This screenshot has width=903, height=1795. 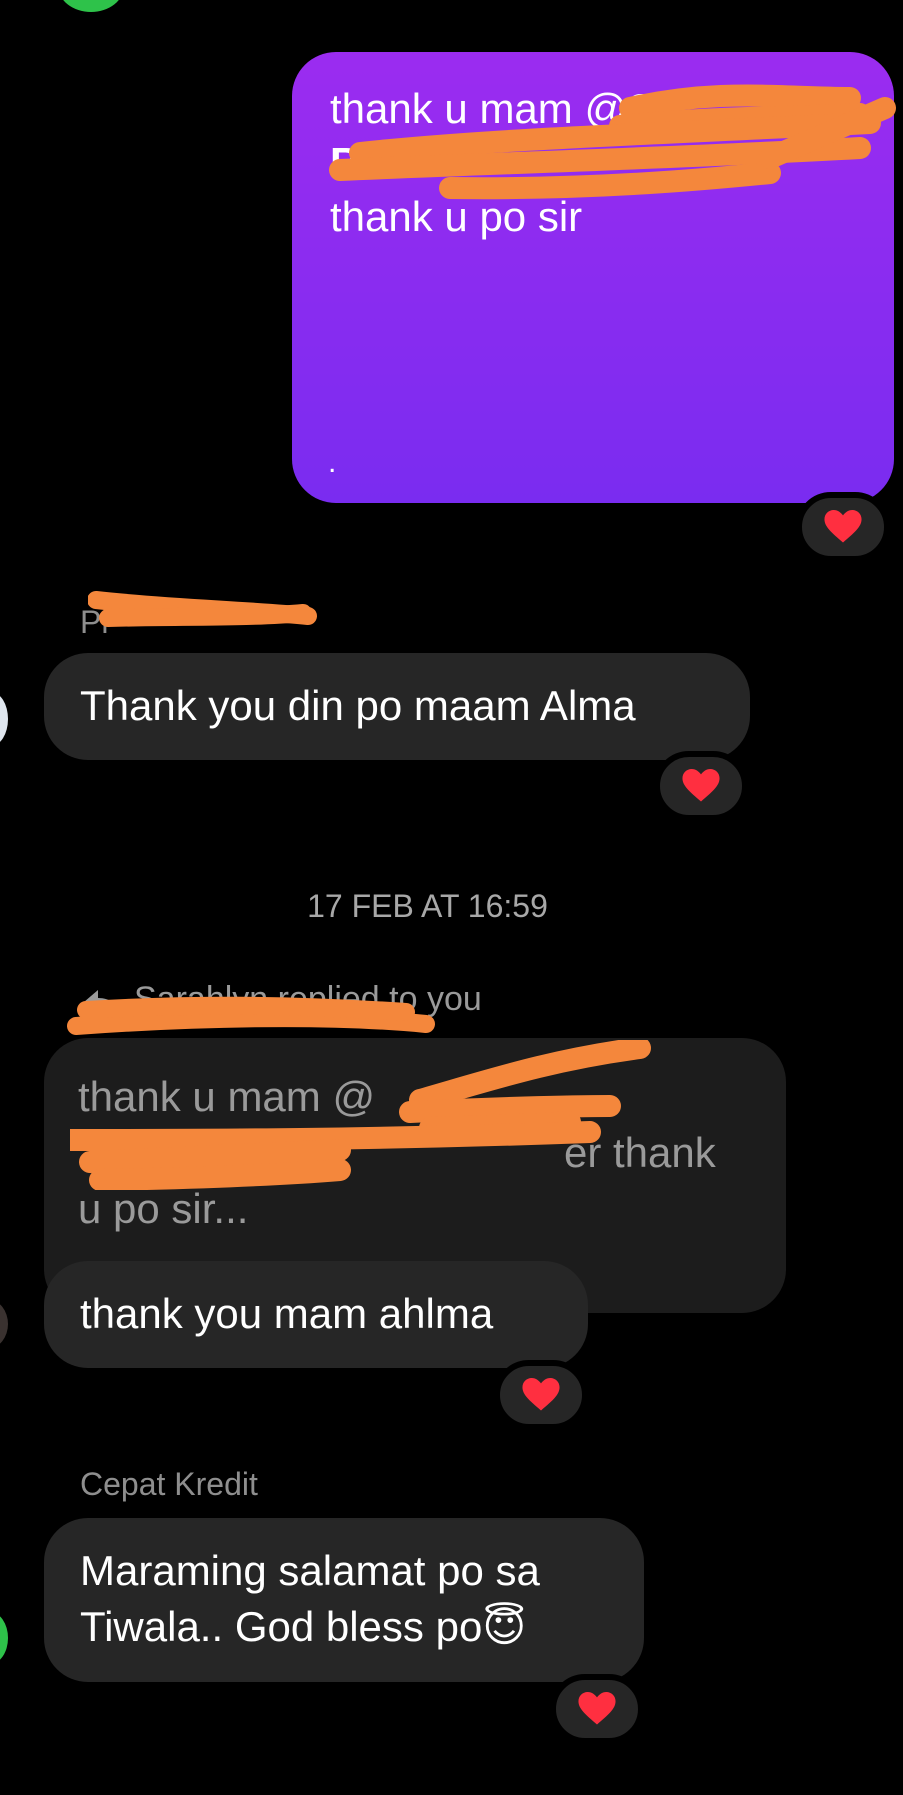 I want to click on message-text-line: thank u po sir, so click(x=456, y=216).